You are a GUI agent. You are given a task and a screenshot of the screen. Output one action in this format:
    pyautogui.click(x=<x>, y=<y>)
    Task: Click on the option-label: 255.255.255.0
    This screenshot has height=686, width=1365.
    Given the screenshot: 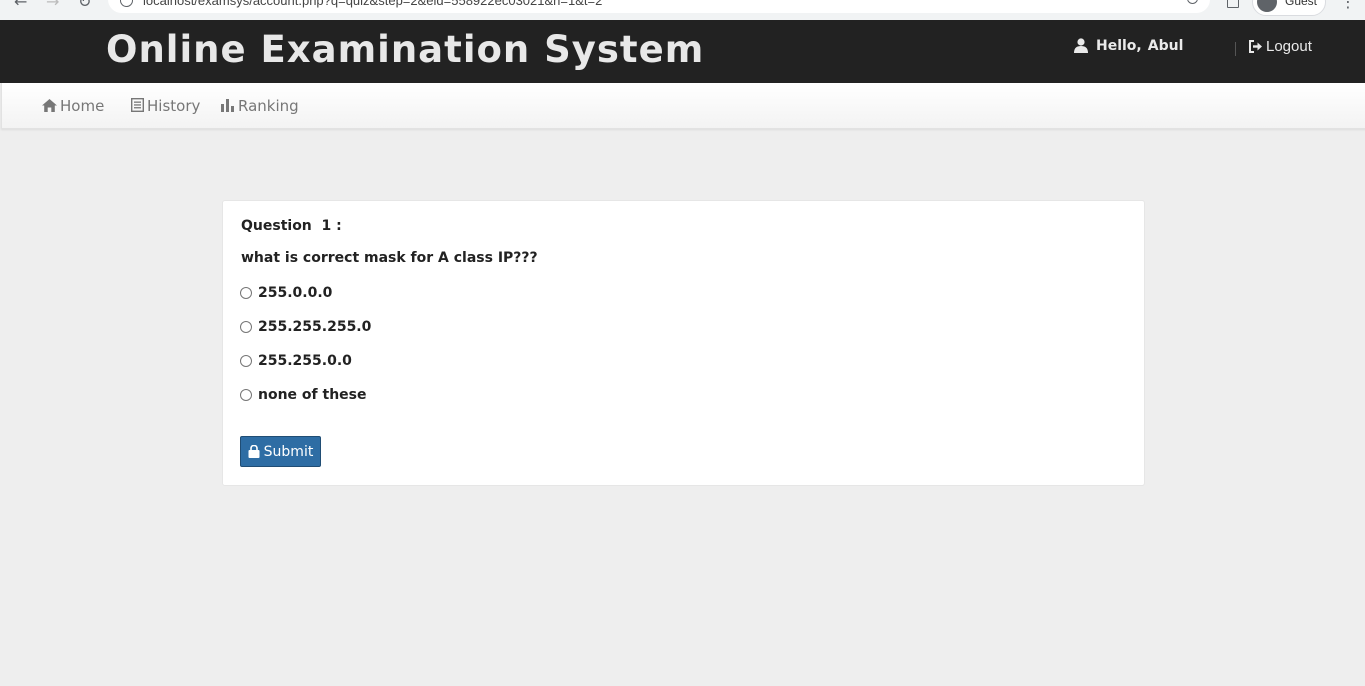 What is the action you would take?
    pyautogui.click(x=315, y=327)
    